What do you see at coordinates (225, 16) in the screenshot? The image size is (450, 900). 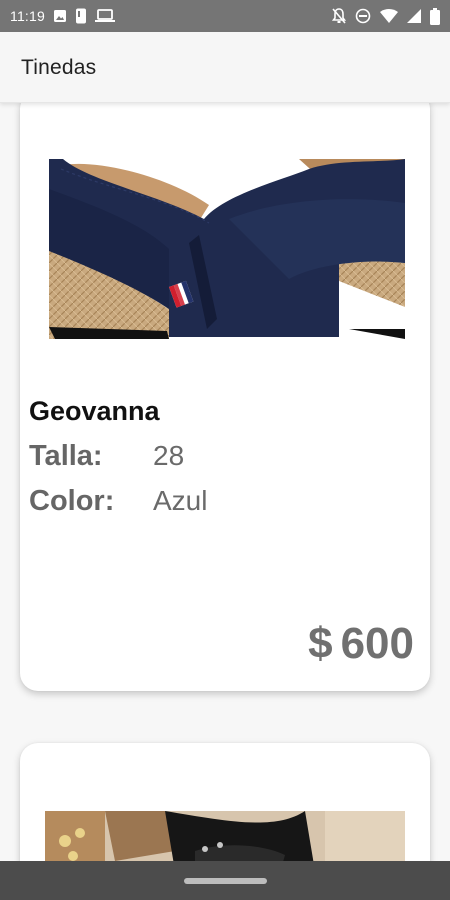 I see `status-bar: 11:19` at bounding box center [225, 16].